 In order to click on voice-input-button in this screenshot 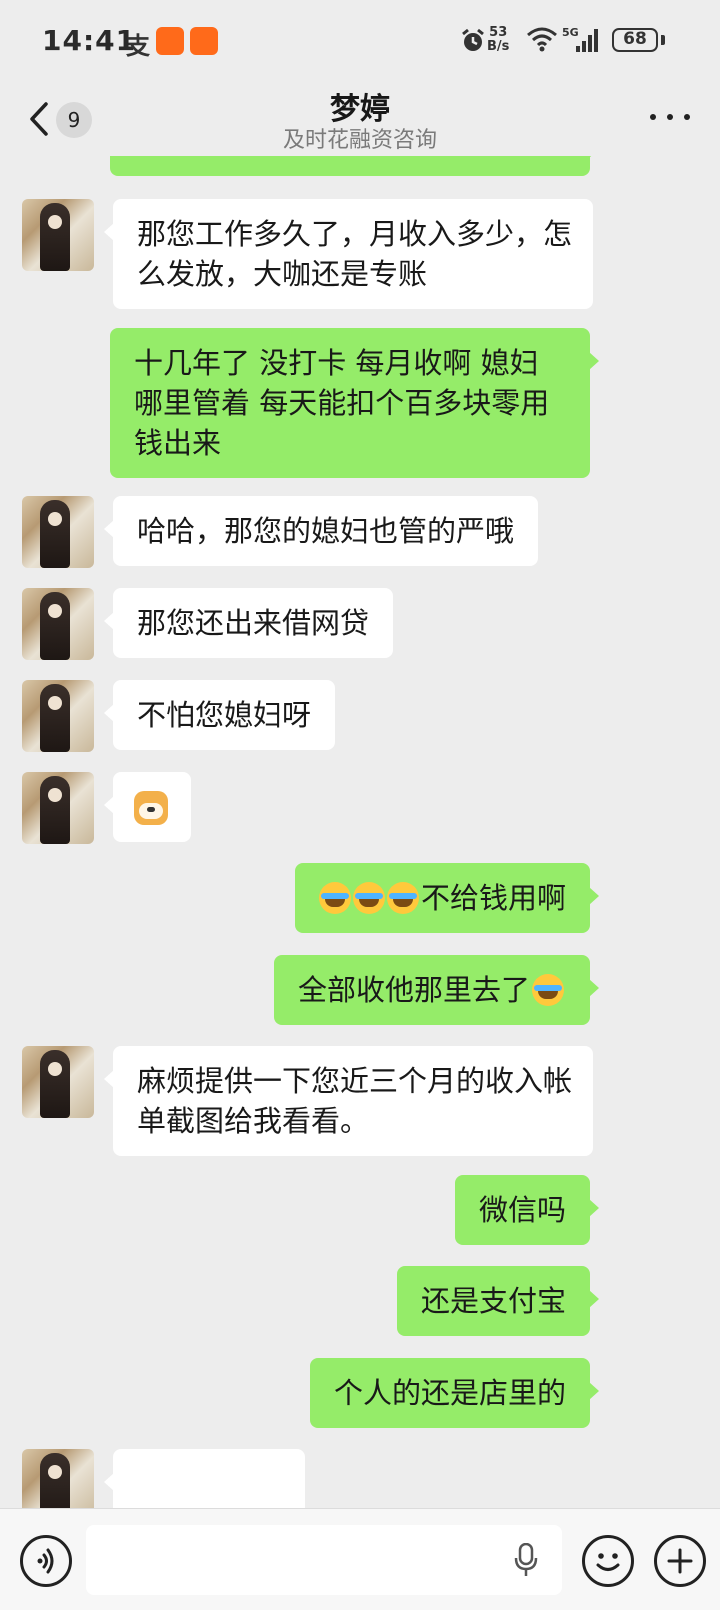, I will do `click(46, 1561)`.